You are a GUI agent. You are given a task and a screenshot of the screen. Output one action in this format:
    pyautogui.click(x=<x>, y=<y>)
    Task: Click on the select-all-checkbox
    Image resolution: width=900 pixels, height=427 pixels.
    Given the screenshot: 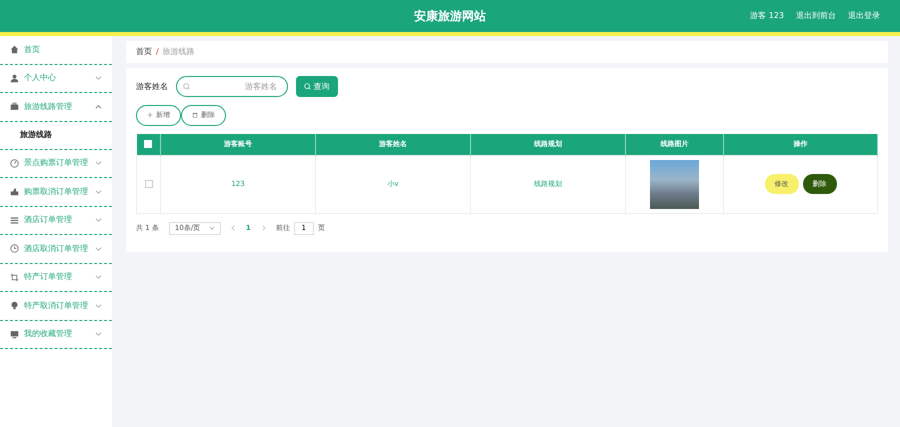 What is the action you would take?
    pyautogui.click(x=148, y=144)
    